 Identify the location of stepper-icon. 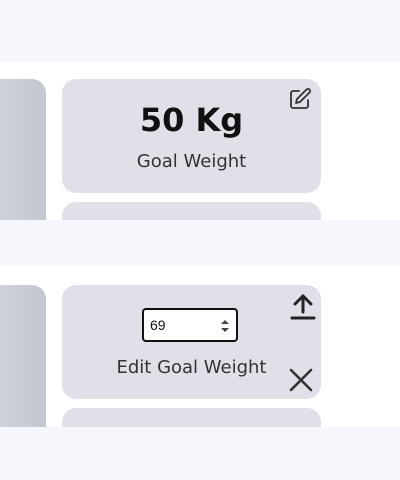
(225, 326).